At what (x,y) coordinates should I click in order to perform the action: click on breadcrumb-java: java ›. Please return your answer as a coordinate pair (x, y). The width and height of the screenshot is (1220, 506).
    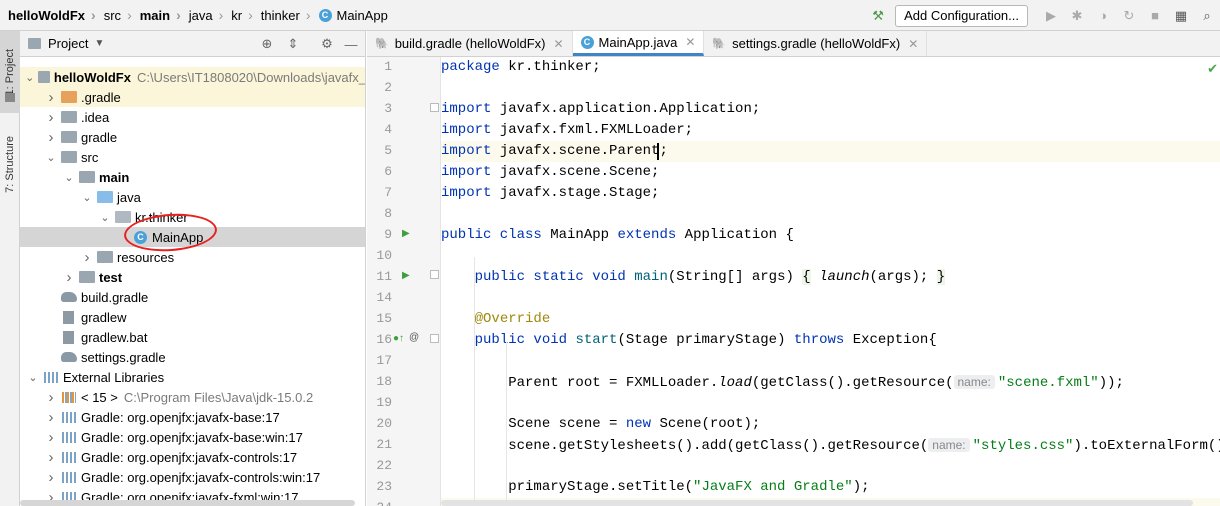
    Looking at the image, I should click on (202, 15).